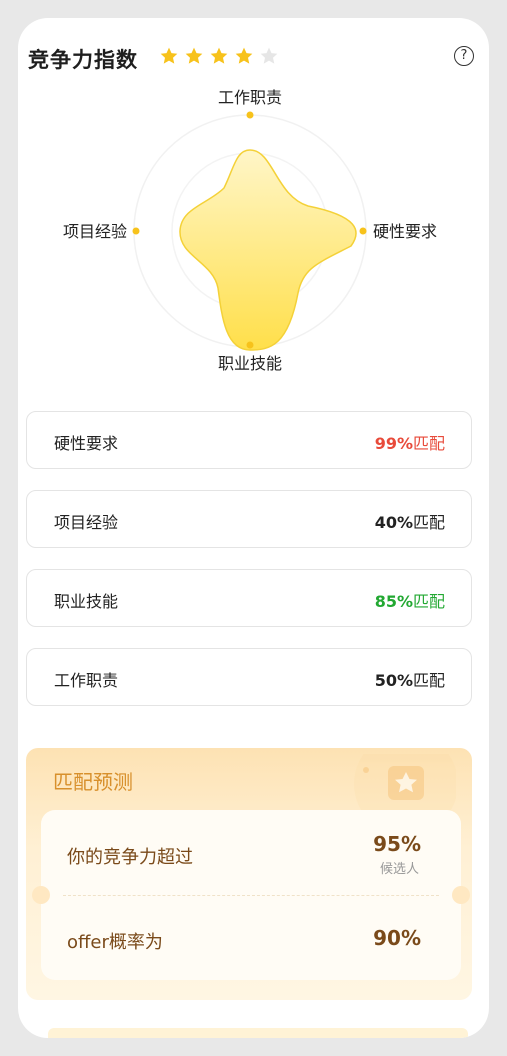 This screenshot has width=507, height=1056. I want to click on row-value: 40%匹配, so click(409, 522).